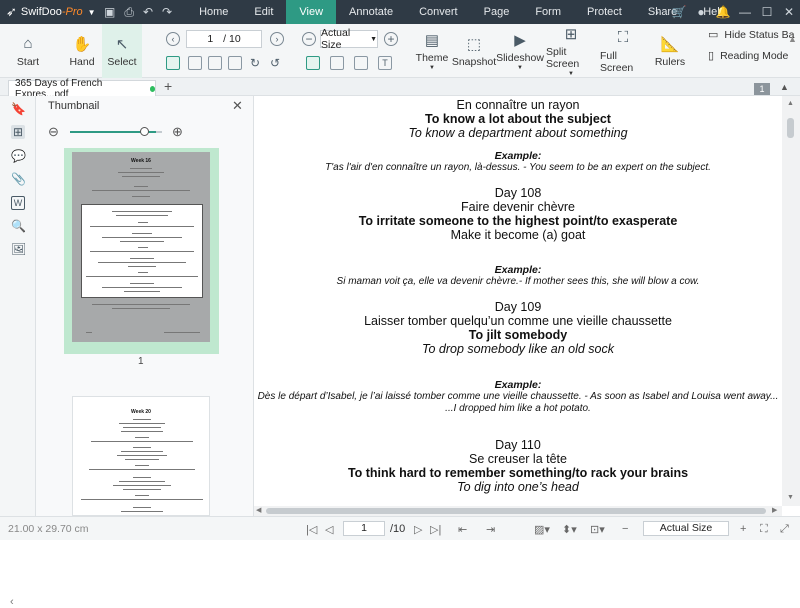 The image size is (800, 608). I want to click on page-navigator: 1 / 10, so click(224, 39).